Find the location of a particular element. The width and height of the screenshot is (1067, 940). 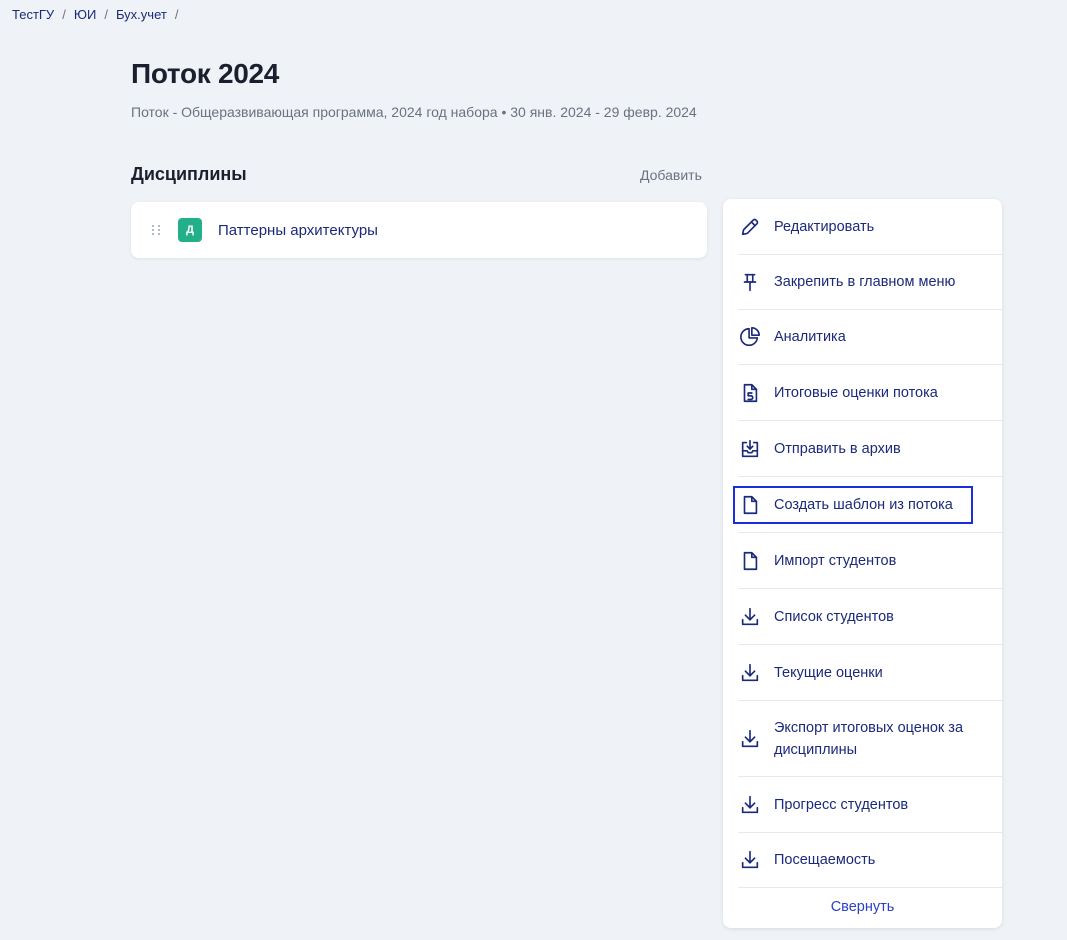

students-progress-label: Прогресс студентов is located at coordinates (841, 804).